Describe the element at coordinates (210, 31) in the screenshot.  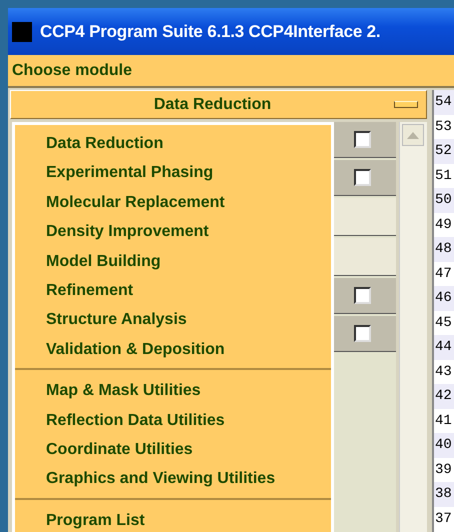
I see `window-title: CCP4 Program Suite 6.1.3 CCP4Interface 2.` at that location.